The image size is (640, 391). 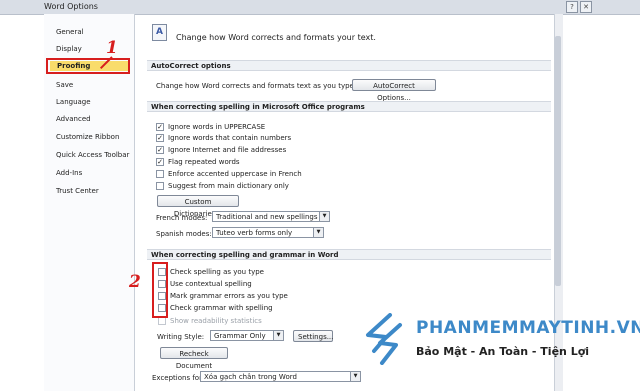 What do you see at coordinates (73, 102) in the screenshot?
I see `nav-item-language: Language` at bounding box center [73, 102].